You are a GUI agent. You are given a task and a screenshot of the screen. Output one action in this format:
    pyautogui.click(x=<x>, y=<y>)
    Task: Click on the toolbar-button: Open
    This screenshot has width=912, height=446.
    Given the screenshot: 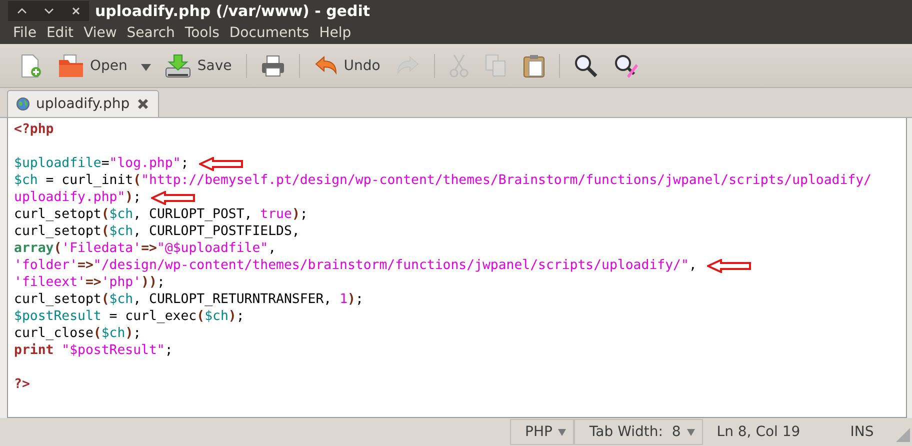 What is the action you would take?
    pyautogui.click(x=93, y=65)
    